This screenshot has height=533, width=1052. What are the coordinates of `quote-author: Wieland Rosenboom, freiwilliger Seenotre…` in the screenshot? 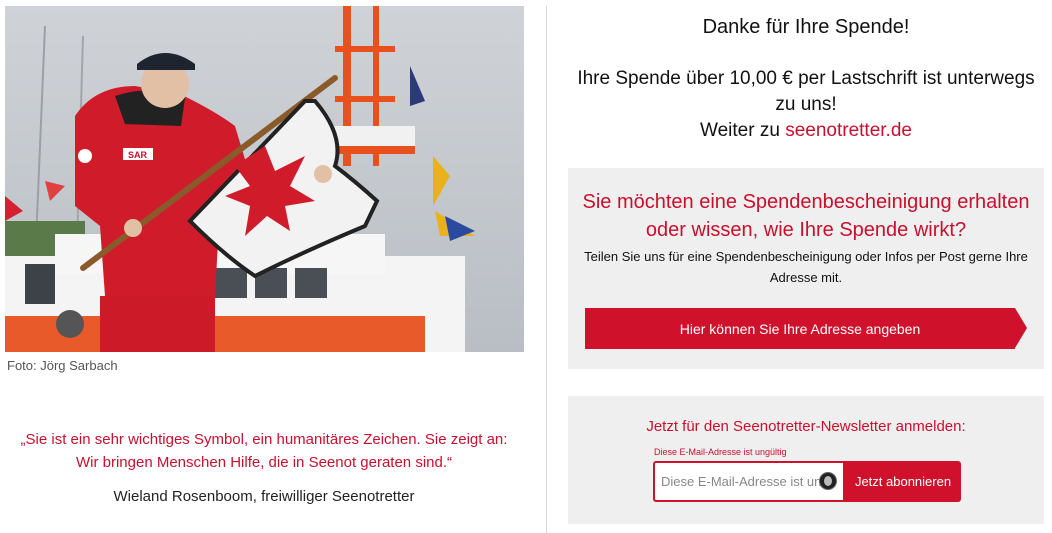 It's located at (264, 496).